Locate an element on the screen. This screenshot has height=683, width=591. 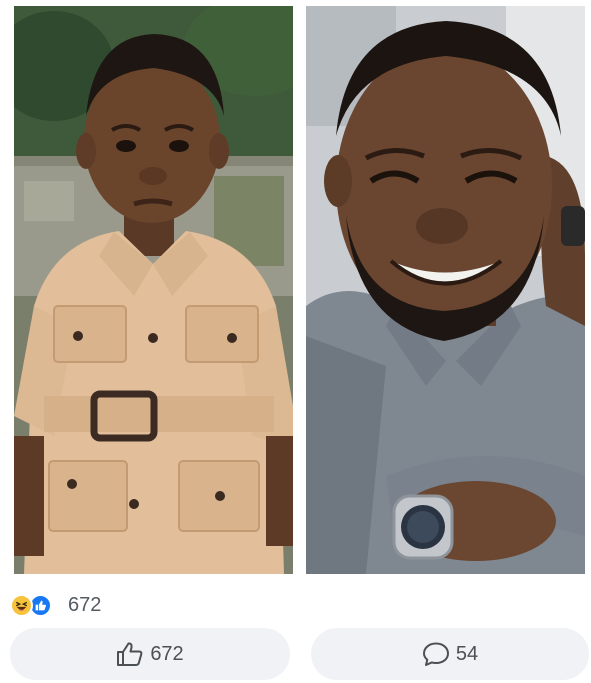
reaction-count: 672 is located at coordinates (85, 604).